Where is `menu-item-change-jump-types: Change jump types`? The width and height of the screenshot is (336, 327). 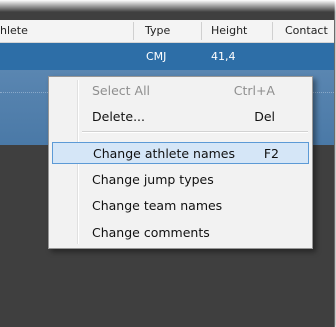
menu-item-change-jump-types: Change jump types is located at coordinates (180, 180).